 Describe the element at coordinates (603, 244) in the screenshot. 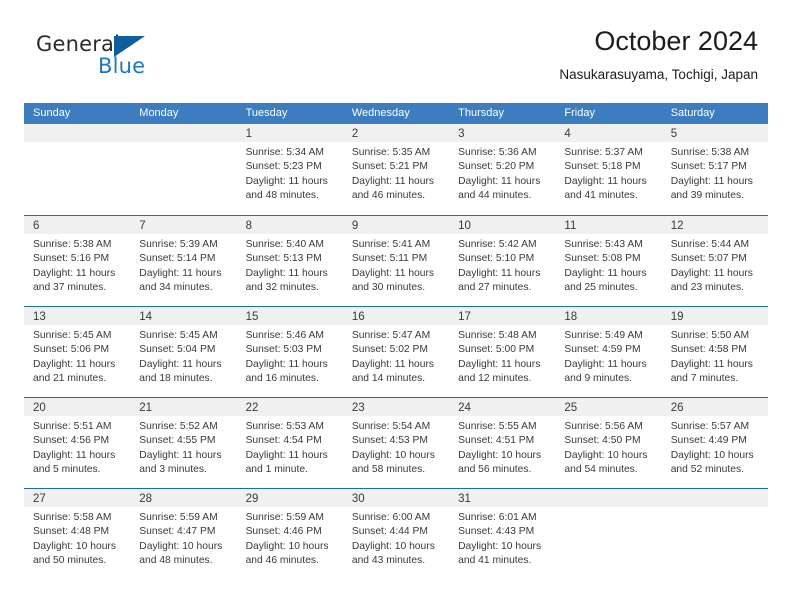

I see `sunrise-text: Sunrise: 5:43 AM` at that location.